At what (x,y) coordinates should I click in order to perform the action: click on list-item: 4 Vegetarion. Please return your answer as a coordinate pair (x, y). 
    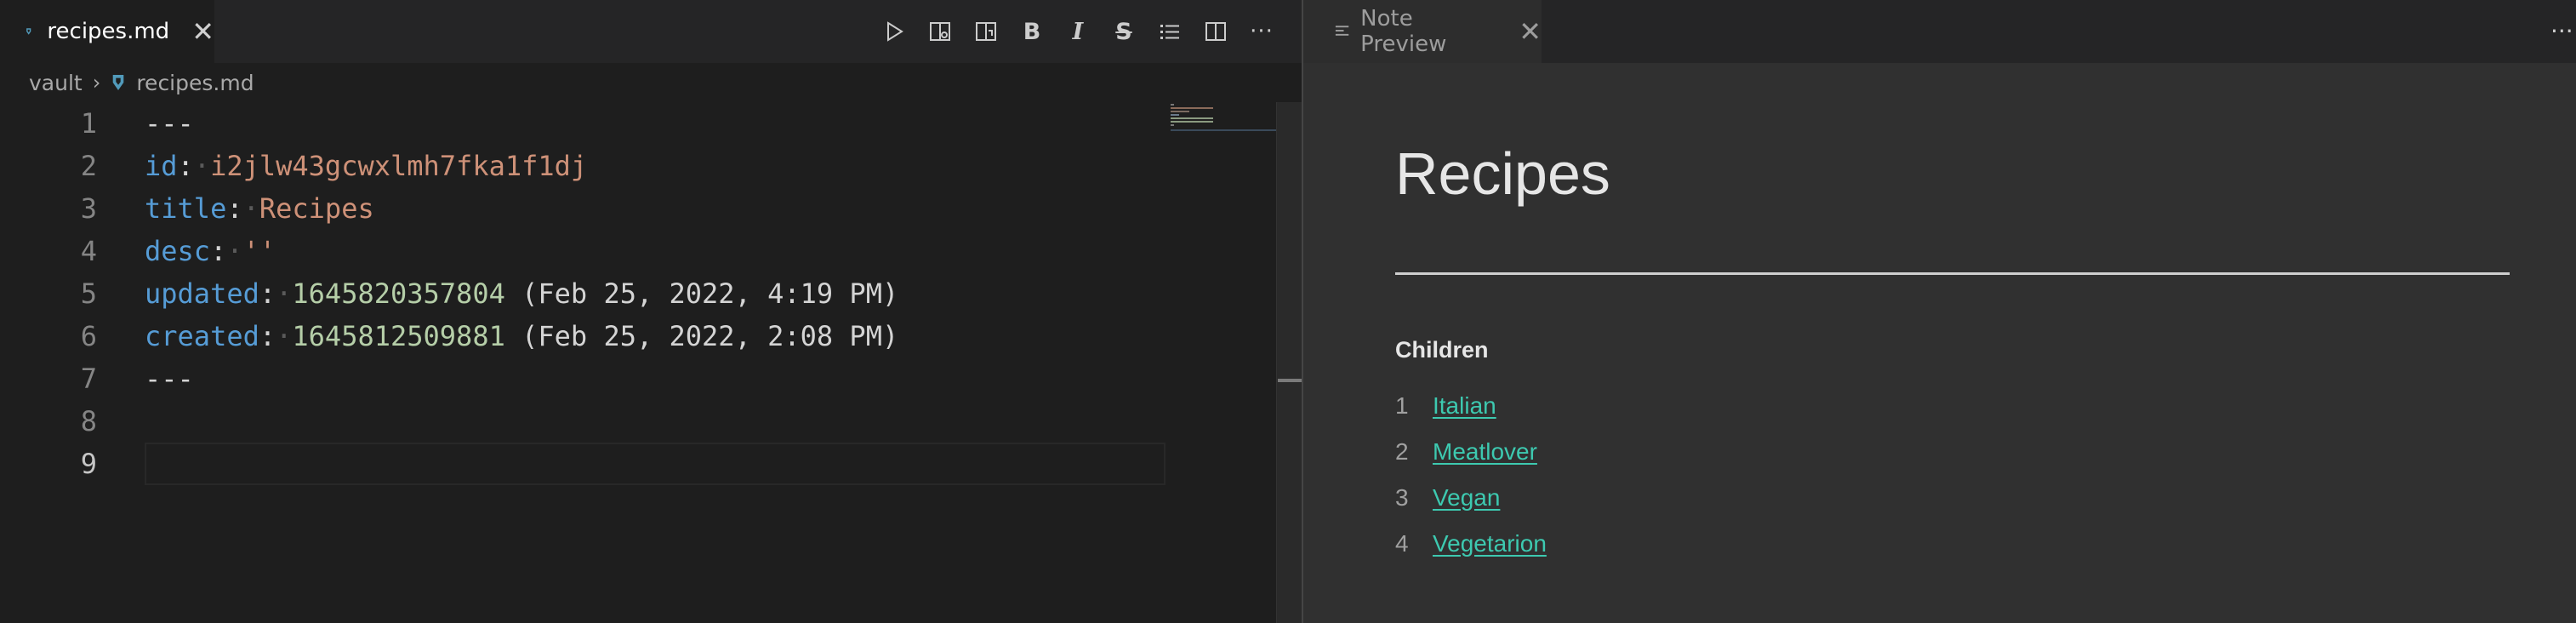
    Looking at the image, I should click on (1471, 544).